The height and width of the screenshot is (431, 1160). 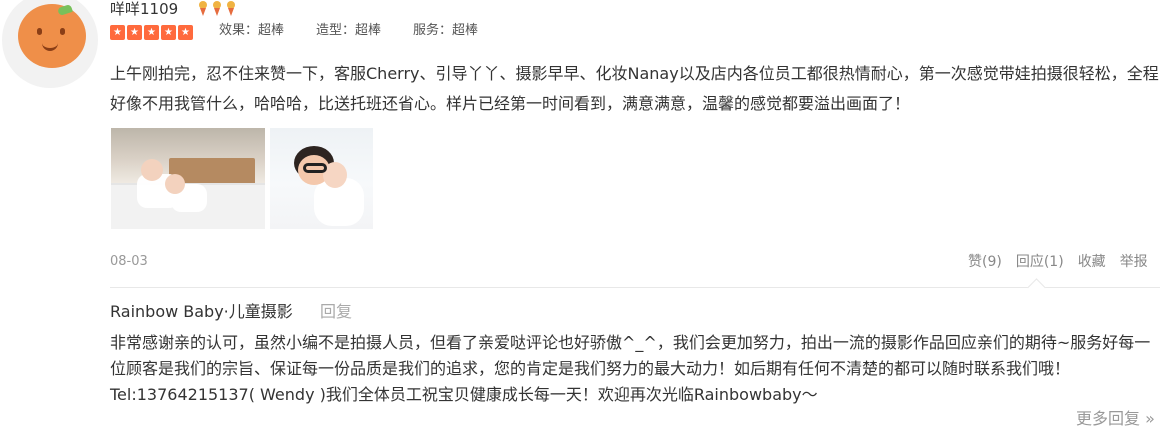 What do you see at coordinates (446, 30) in the screenshot?
I see `rating-service: 服务：超棒` at bounding box center [446, 30].